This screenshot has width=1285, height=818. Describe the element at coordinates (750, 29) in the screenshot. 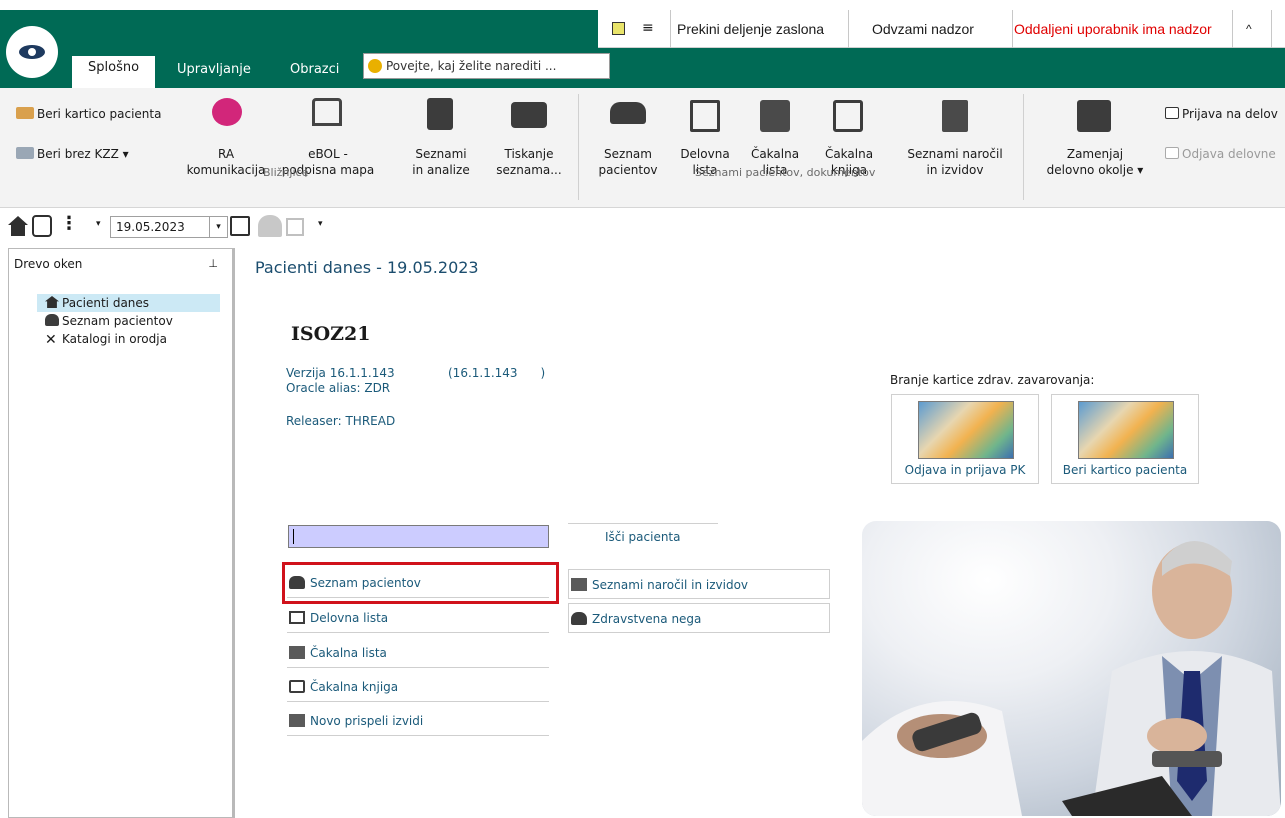

I see `stop-sharing-button: Prekini deljenje zaslona` at that location.